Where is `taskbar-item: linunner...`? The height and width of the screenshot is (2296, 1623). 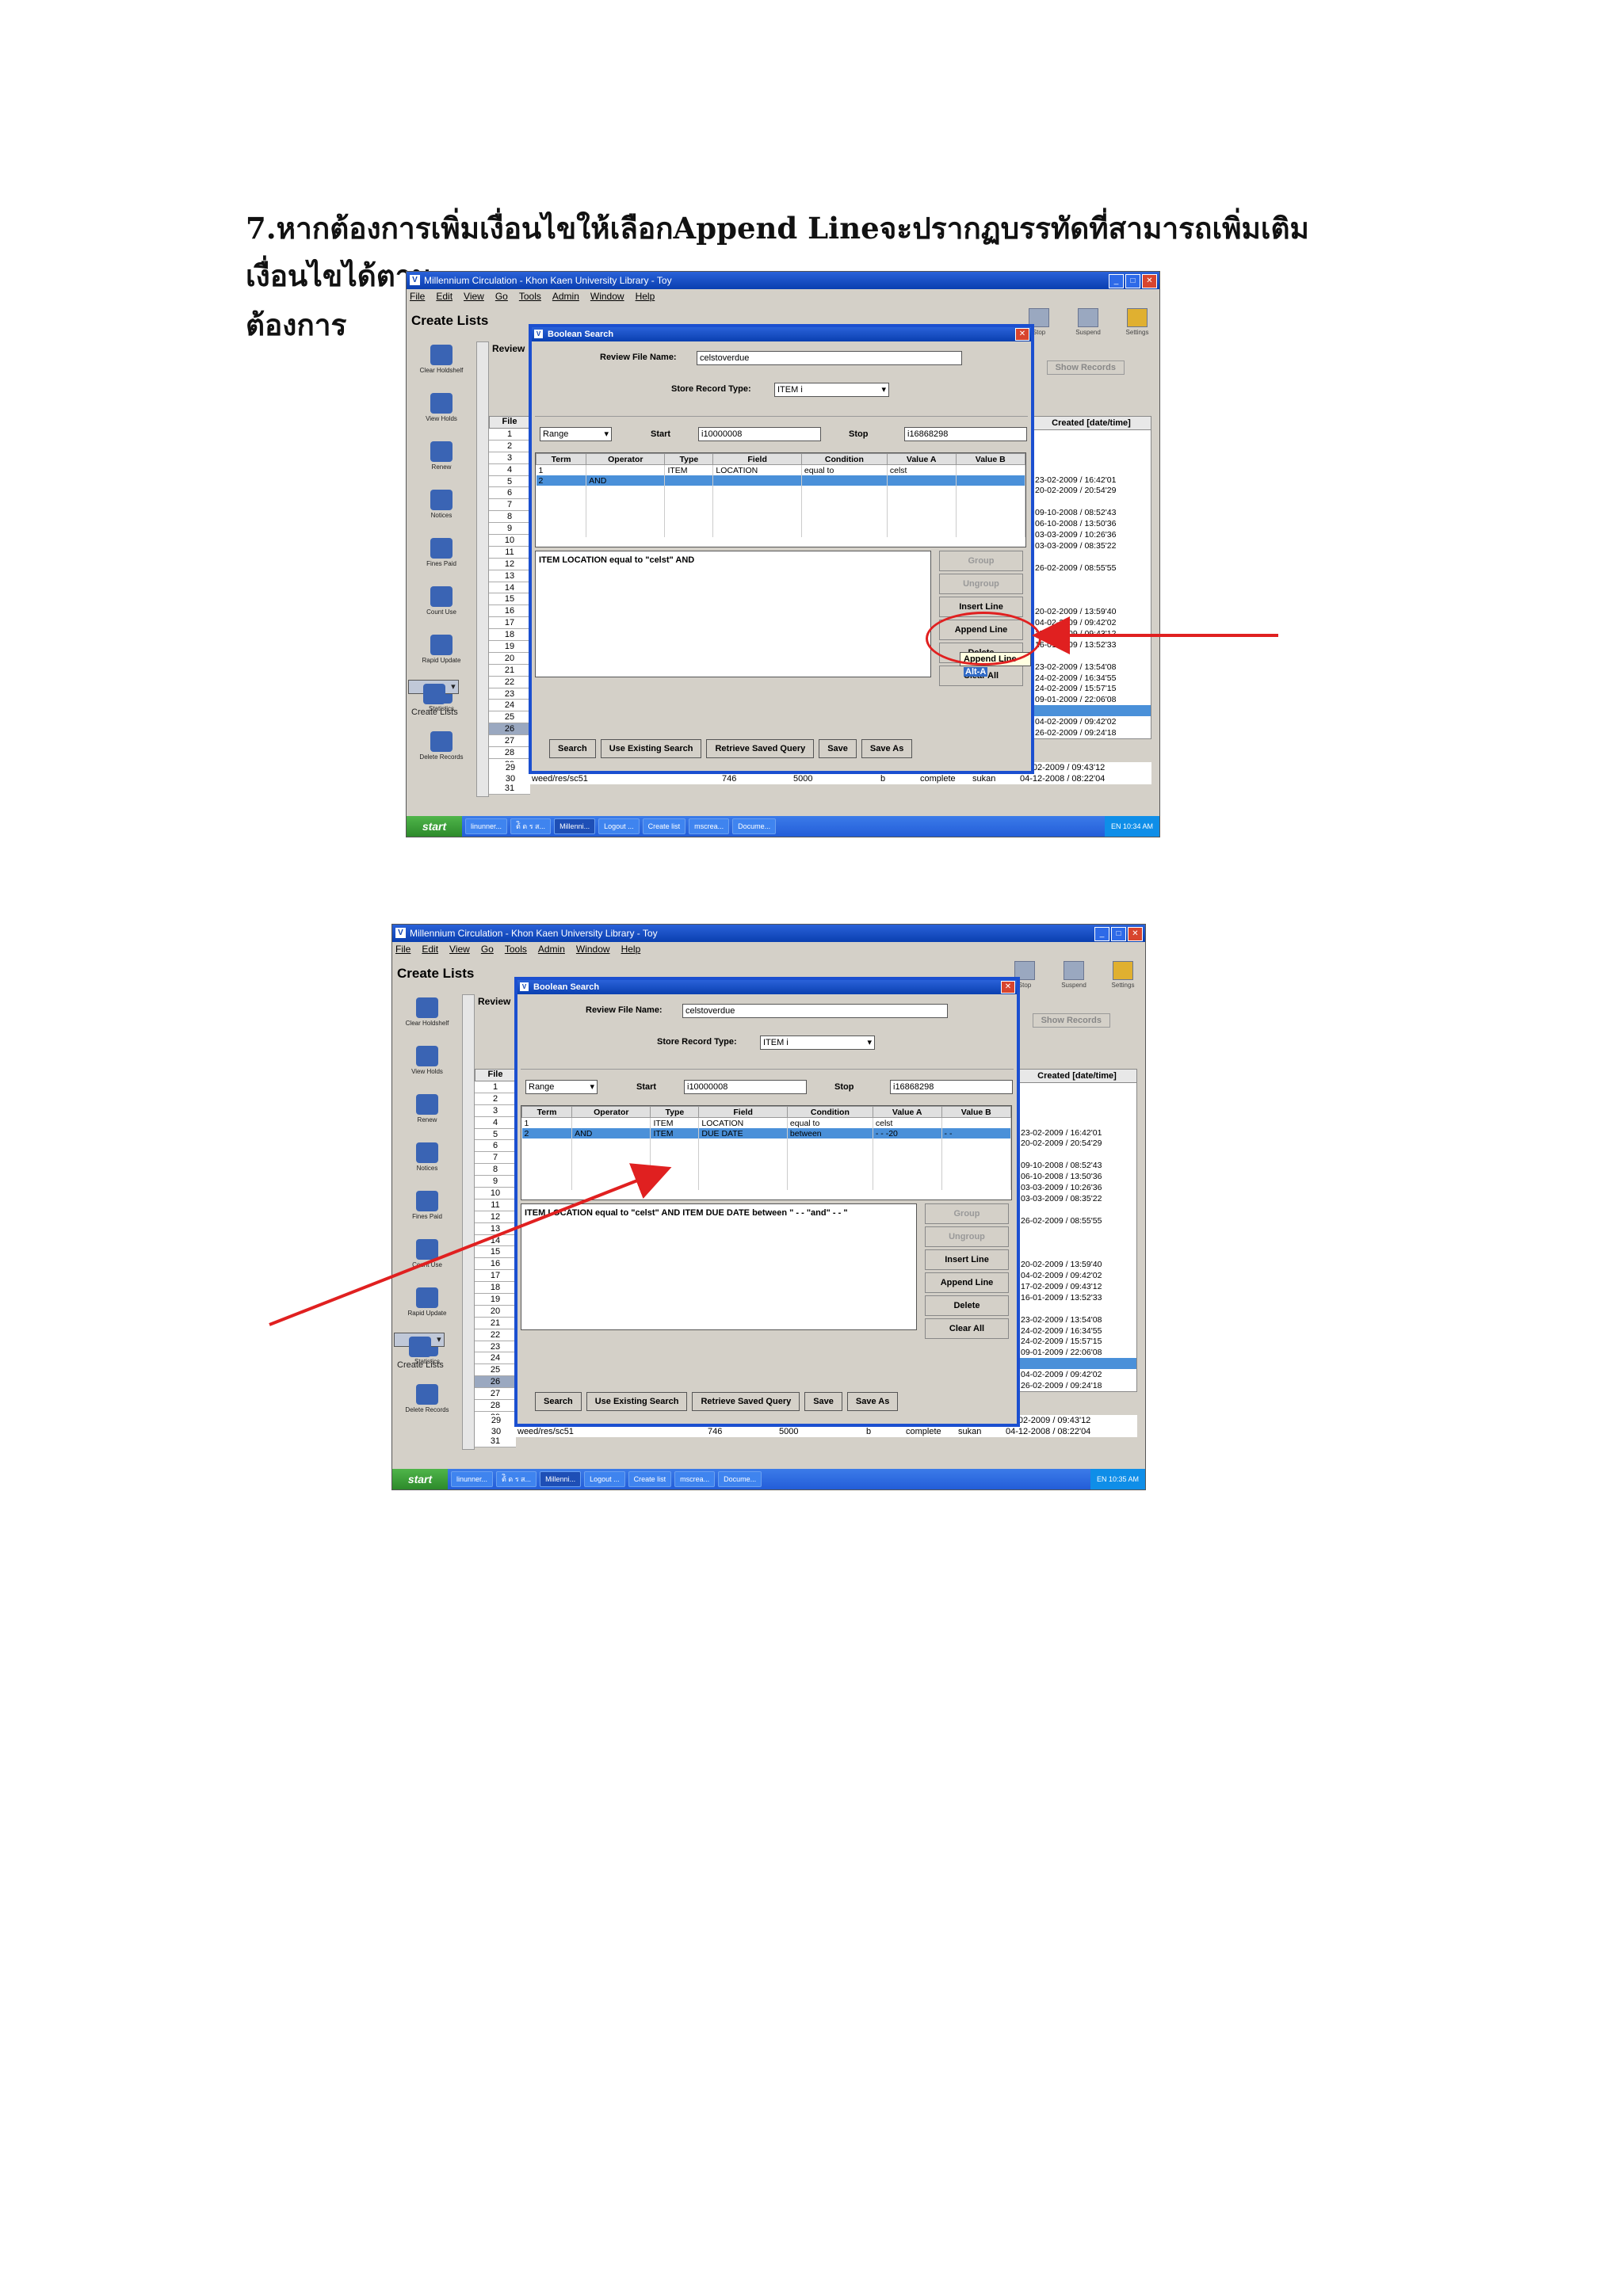
taskbar-item: linunner... is located at coordinates (487, 826).